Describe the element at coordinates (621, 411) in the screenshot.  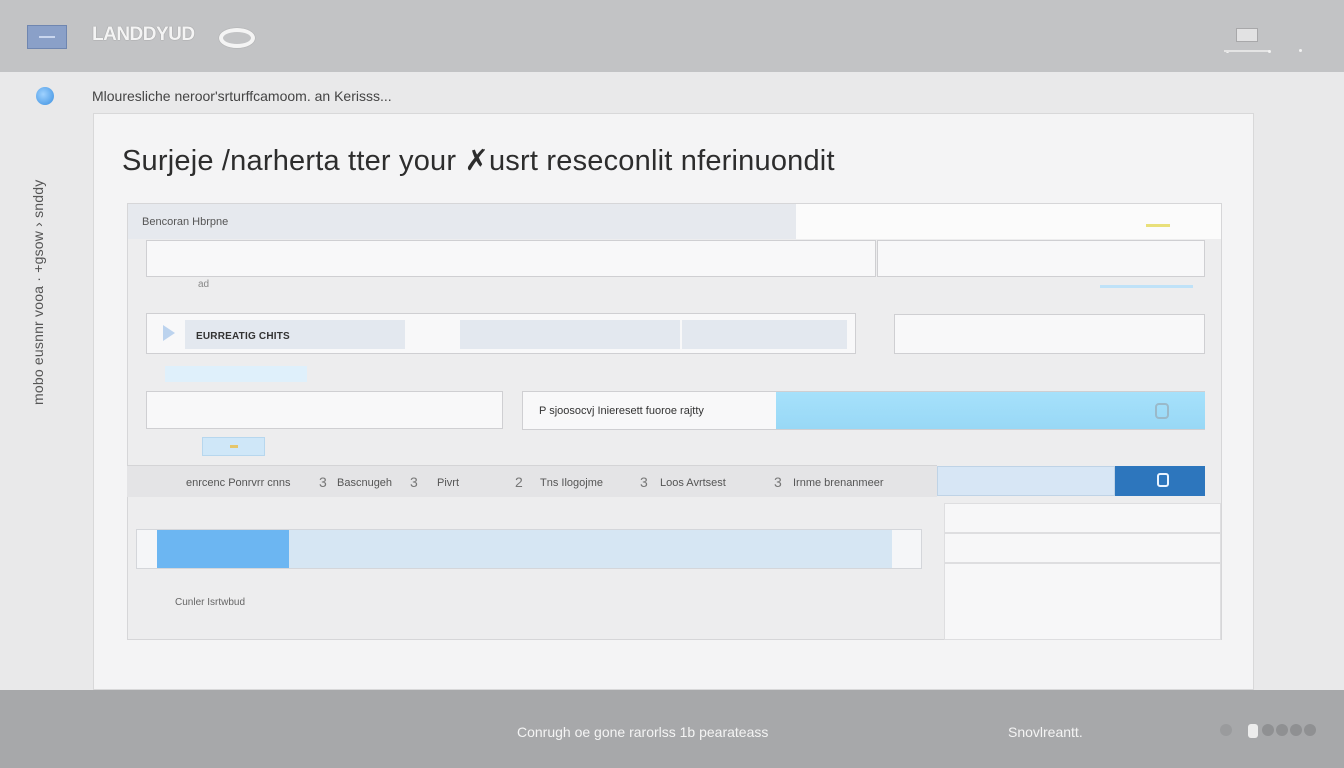
I see `select-value: P sjoosocvj Inieresett fuoroe rajtty` at that location.